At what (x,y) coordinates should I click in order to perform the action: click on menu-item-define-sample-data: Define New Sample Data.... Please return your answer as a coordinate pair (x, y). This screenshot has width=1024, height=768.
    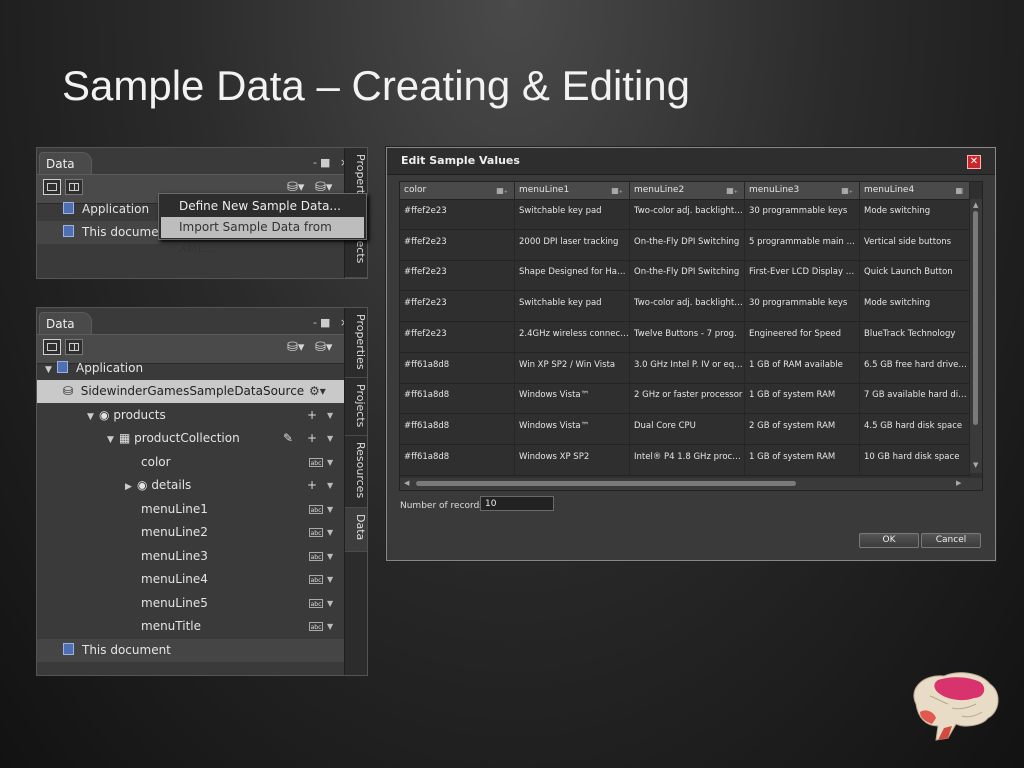
    Looking at the image, I should click on (262, 206).